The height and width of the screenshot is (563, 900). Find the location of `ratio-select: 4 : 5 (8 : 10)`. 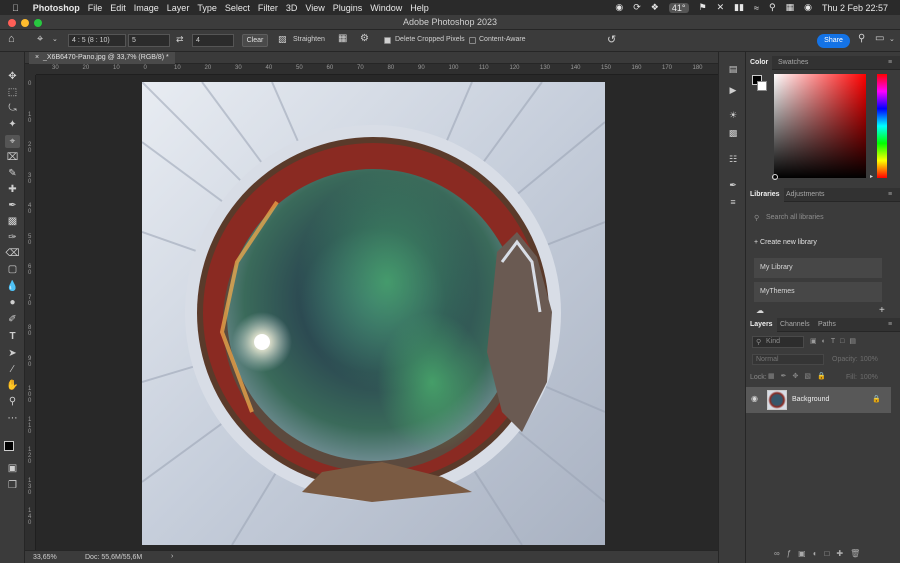

ratio-select: 4 : 5 (8 : 10) is located at coordinates (97, 40).